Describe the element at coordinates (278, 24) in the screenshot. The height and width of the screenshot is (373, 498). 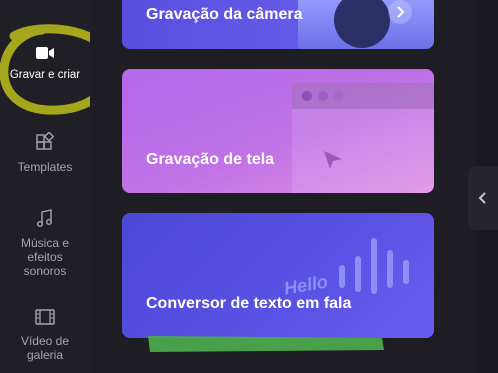
I see `card-camera-recording: Gravação da câmera` at that location.